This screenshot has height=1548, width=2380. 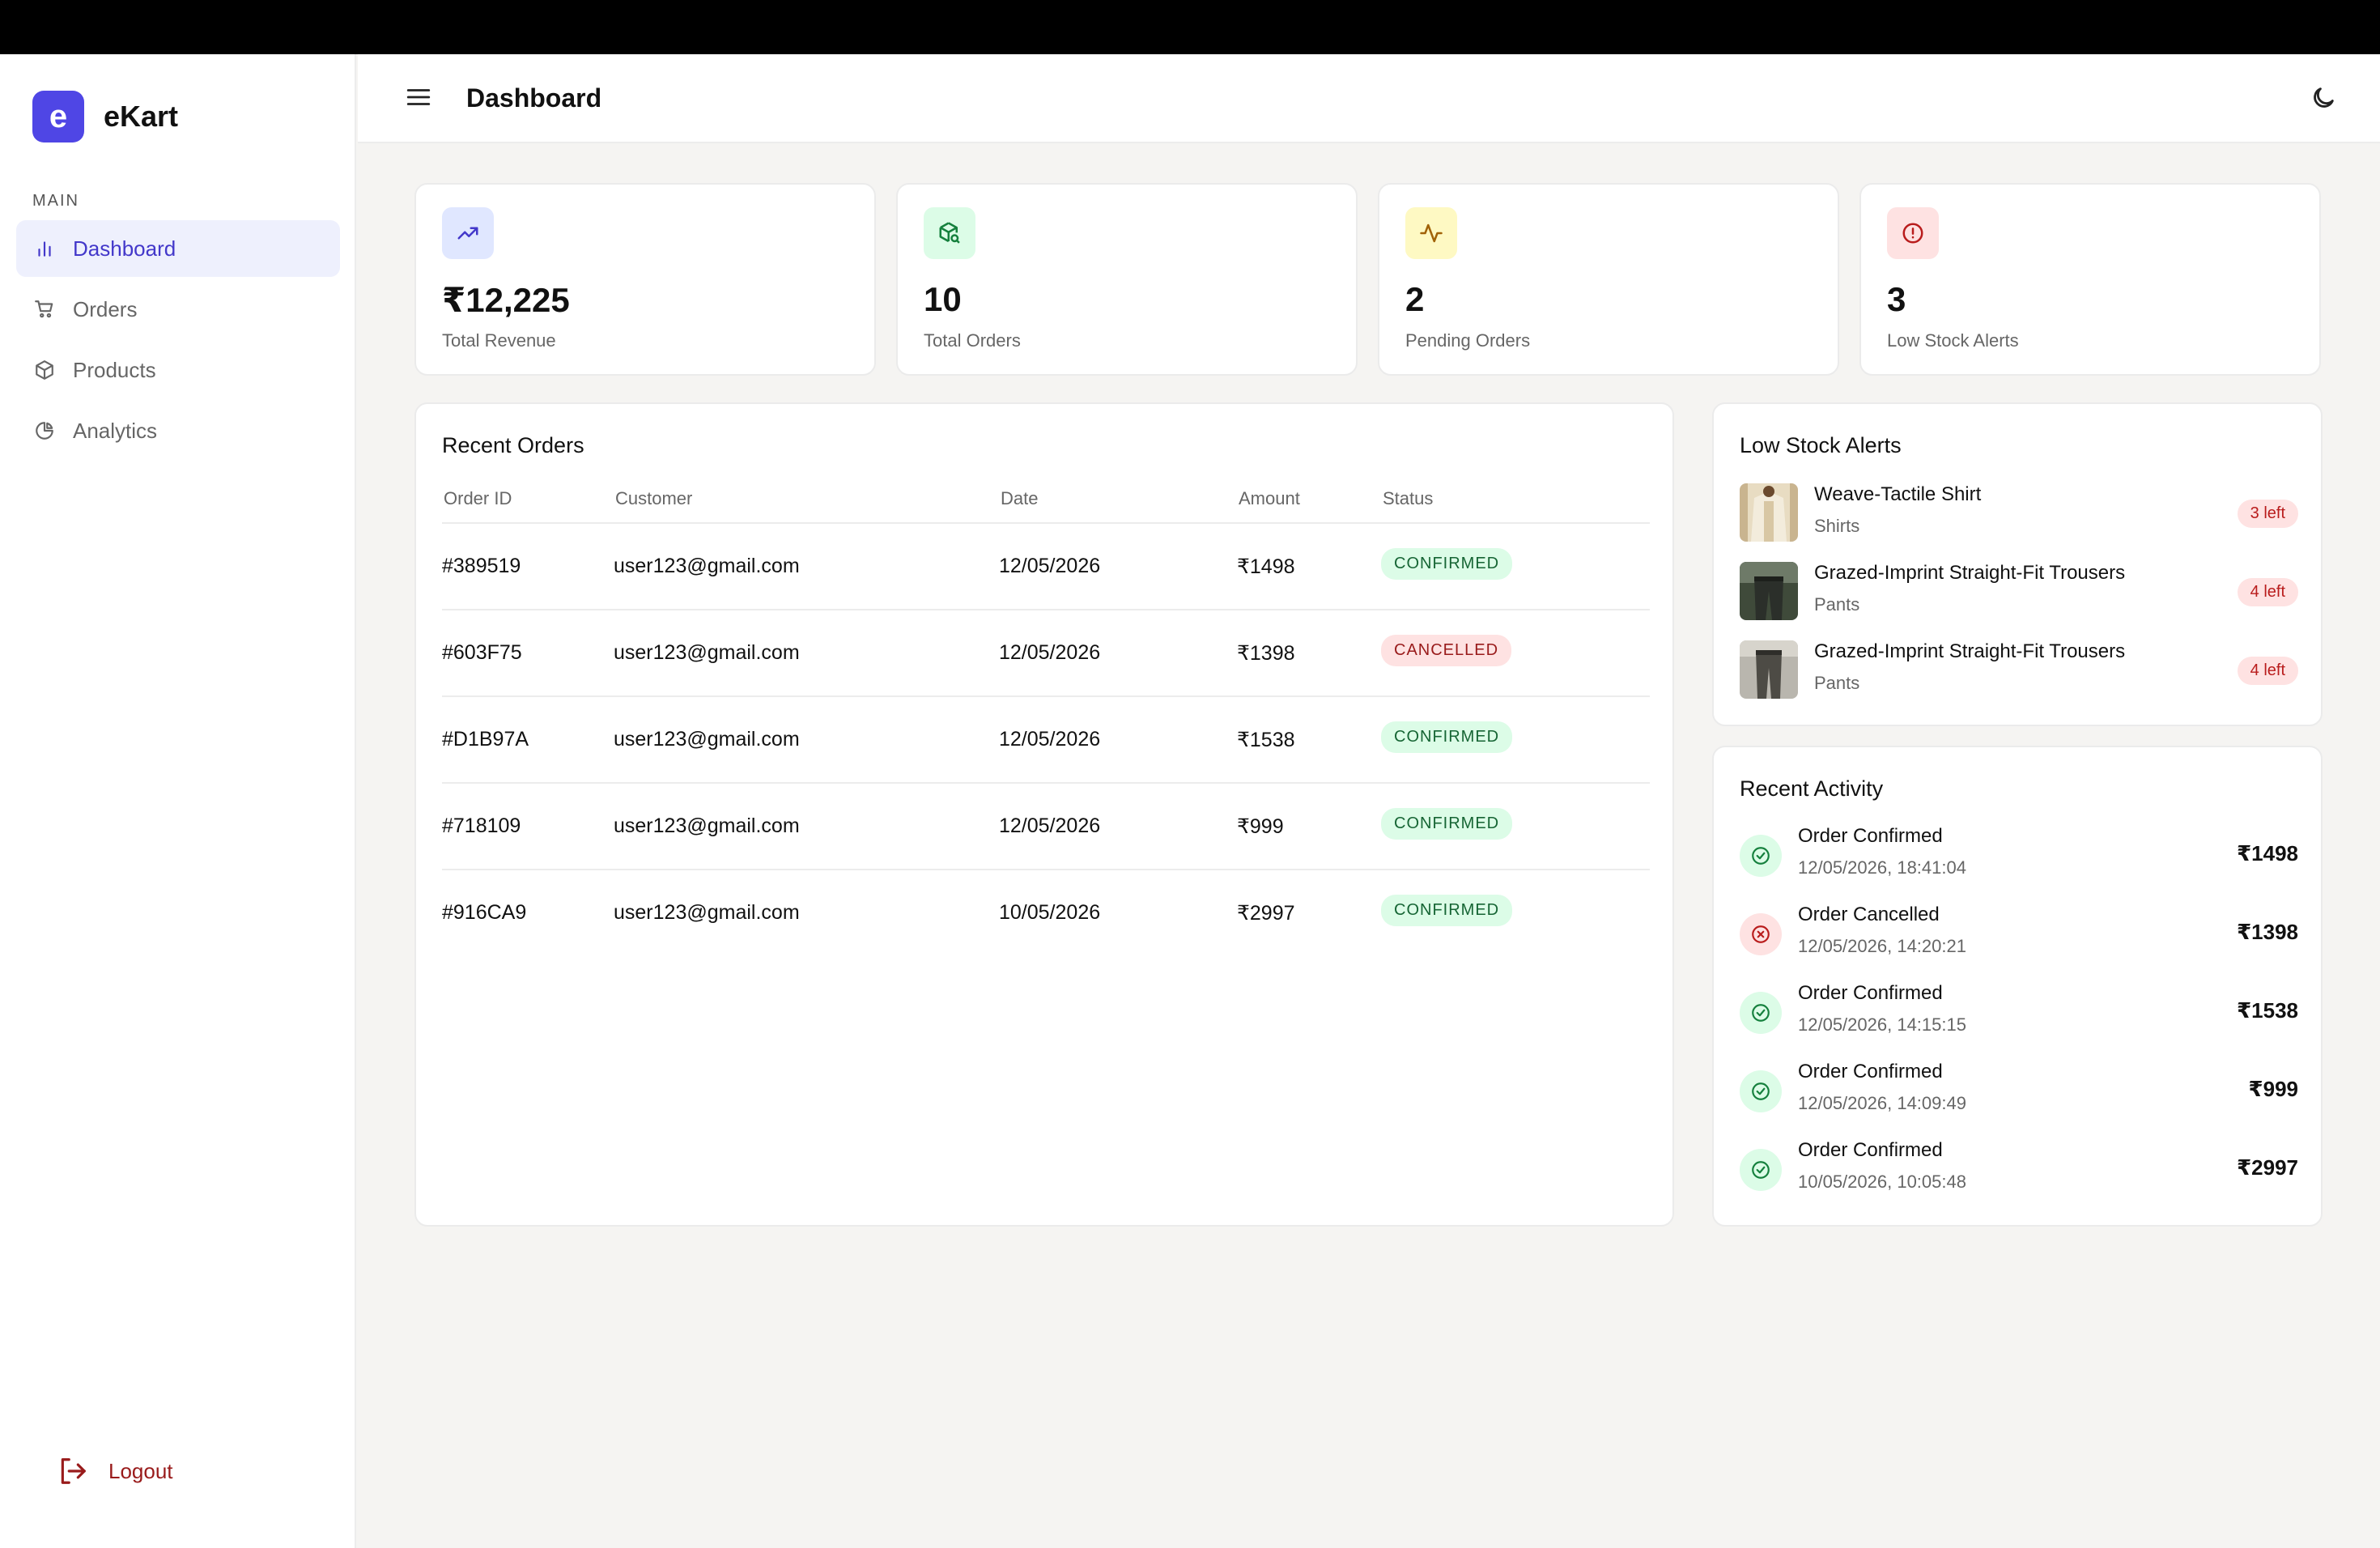 What do you see at coordinates (1882, 1182) in the screenshot?
I see `activity-timestamp: 10/05/2026, 10:05:48` at bounding box center [1882, 1182].